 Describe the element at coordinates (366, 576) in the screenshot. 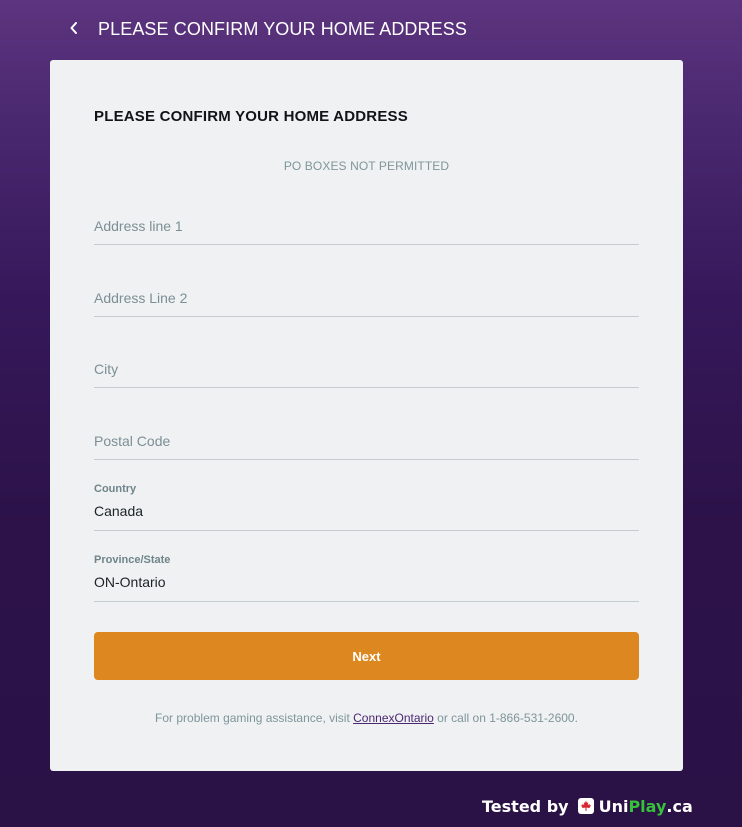

I see `province-select: Province/State ON-Ontario` at that location.